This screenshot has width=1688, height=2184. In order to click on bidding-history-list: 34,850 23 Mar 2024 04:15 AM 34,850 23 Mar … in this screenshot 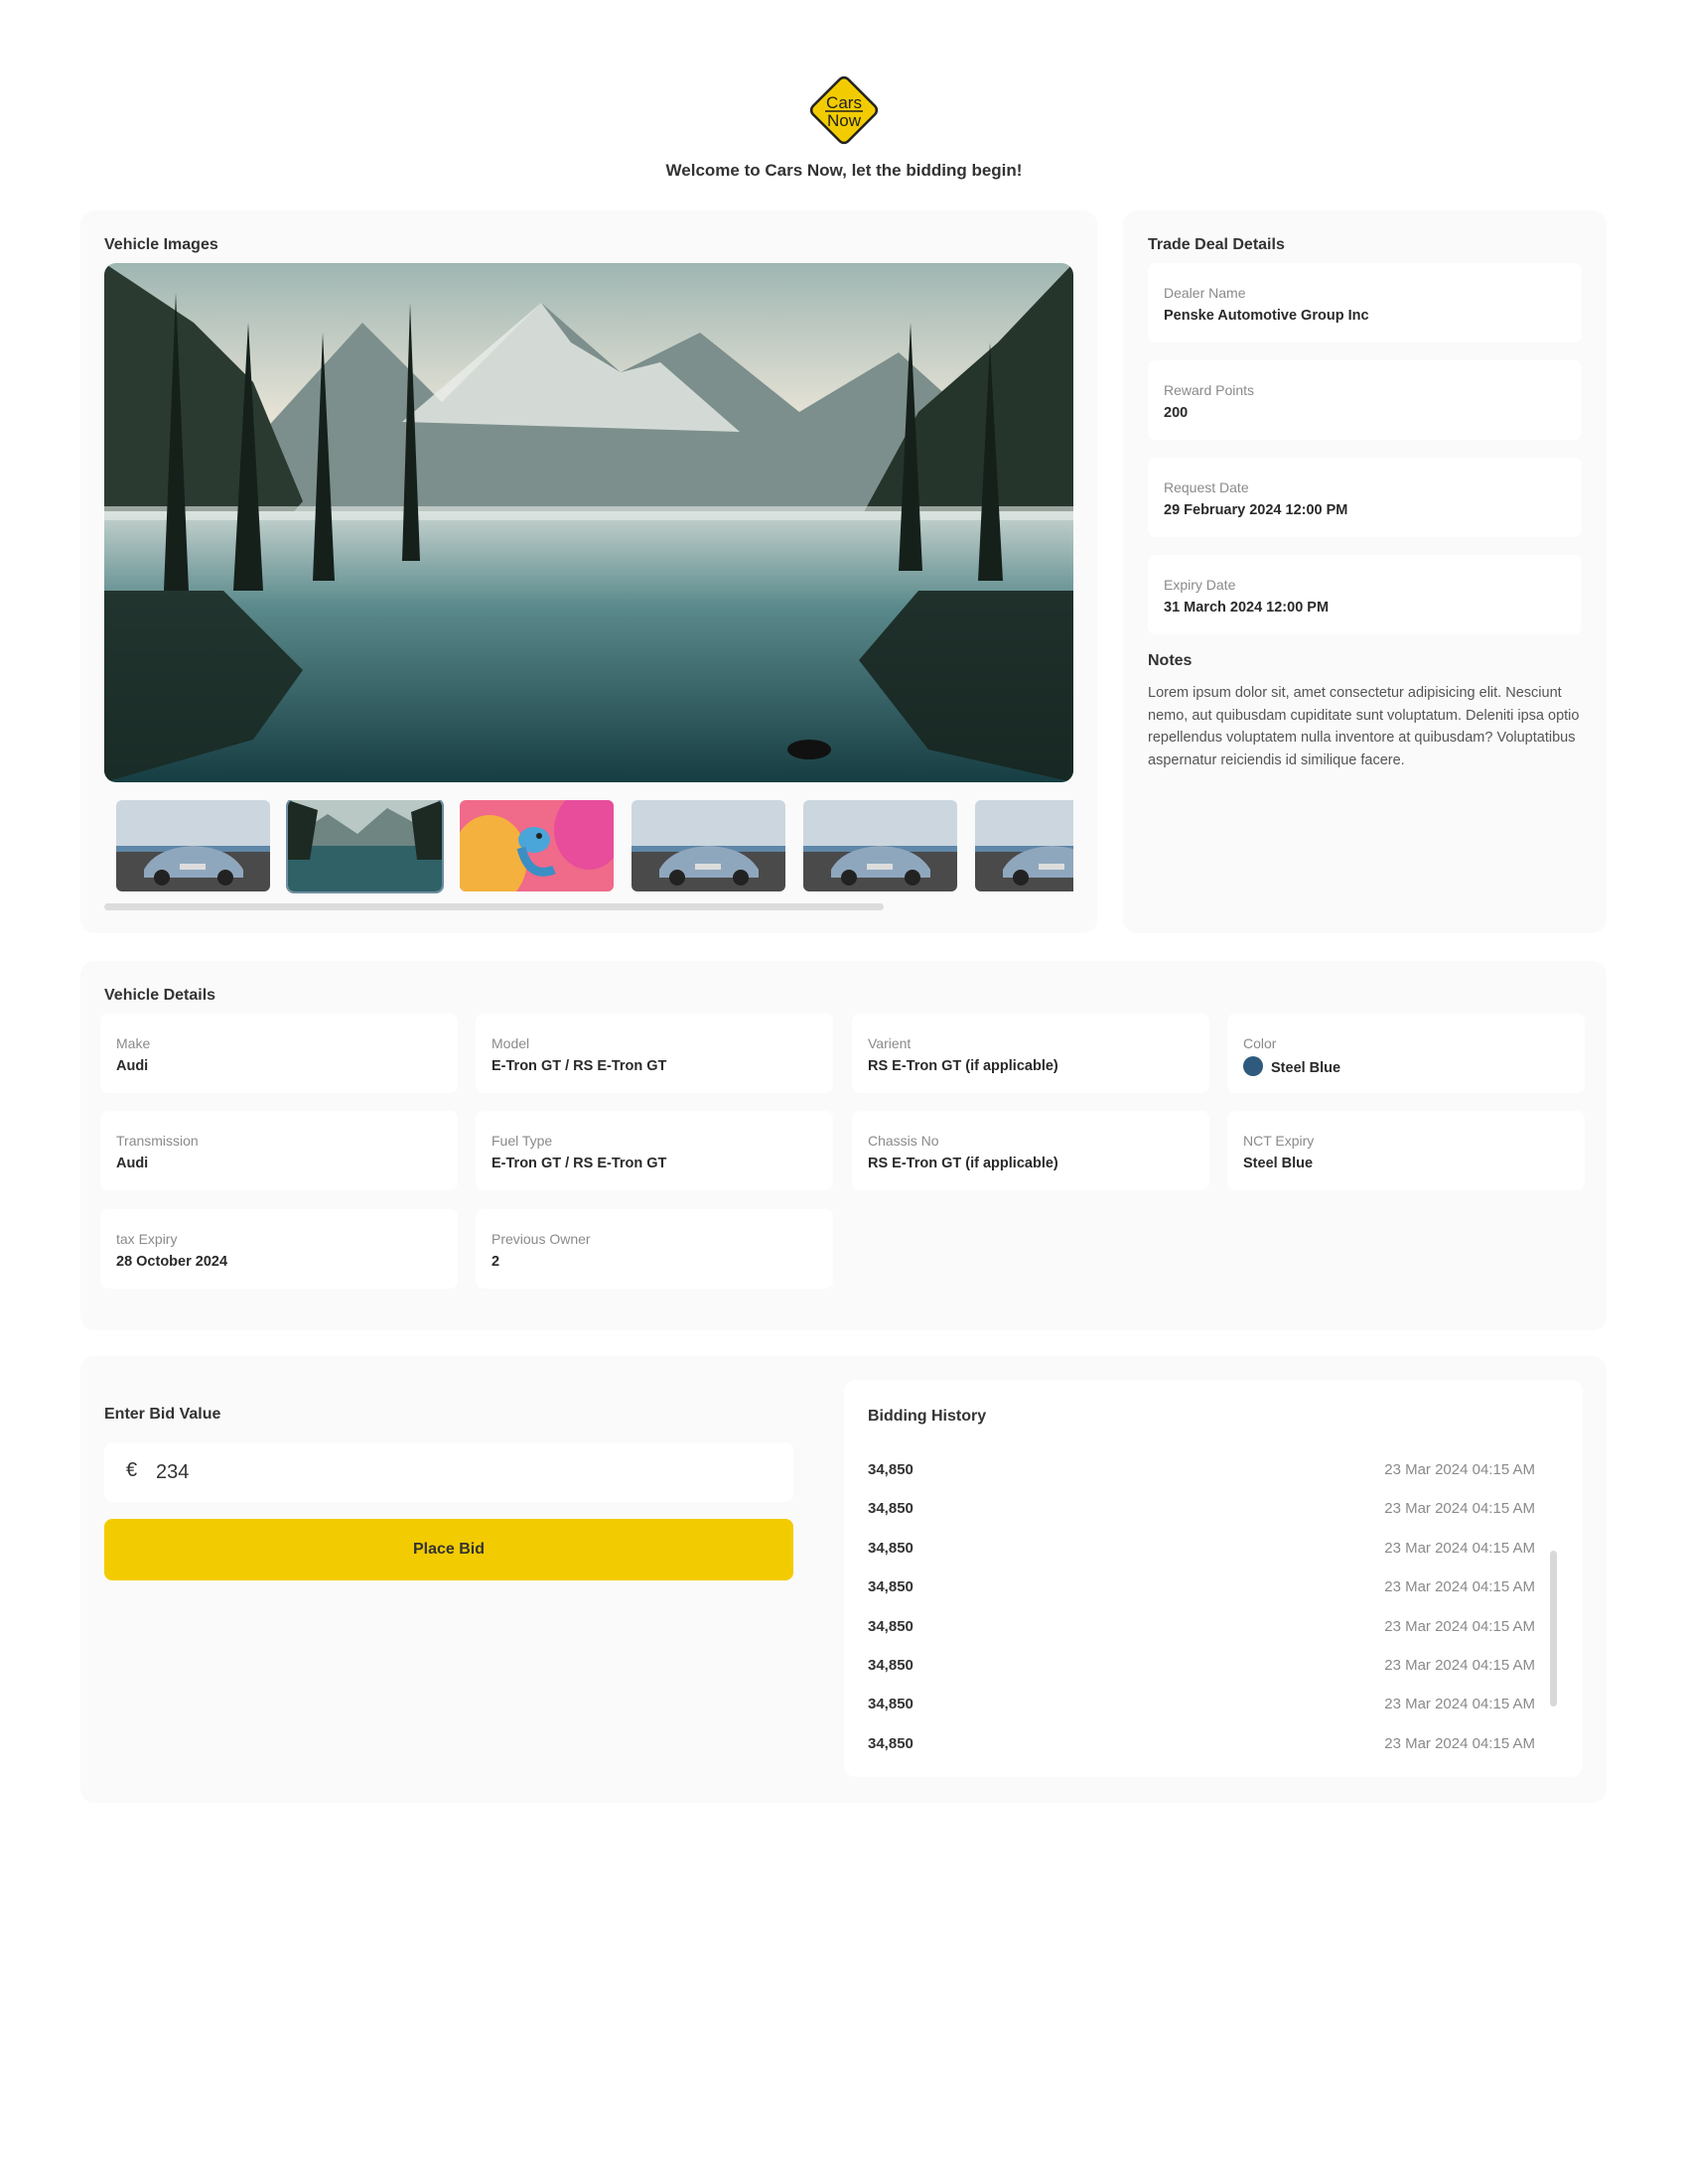, I will do `click(1201, 1613)`.